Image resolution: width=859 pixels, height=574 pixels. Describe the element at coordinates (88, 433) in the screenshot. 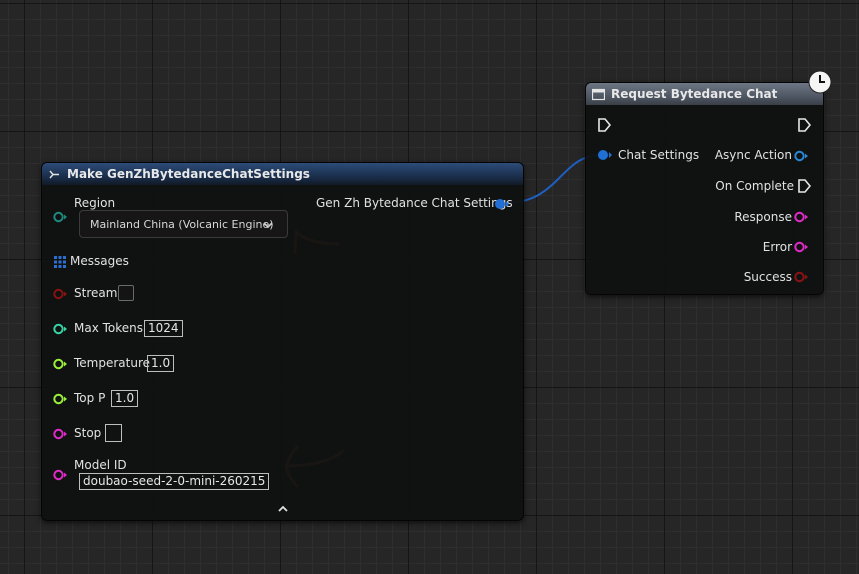

I see `stop-label: Stop` at that location.